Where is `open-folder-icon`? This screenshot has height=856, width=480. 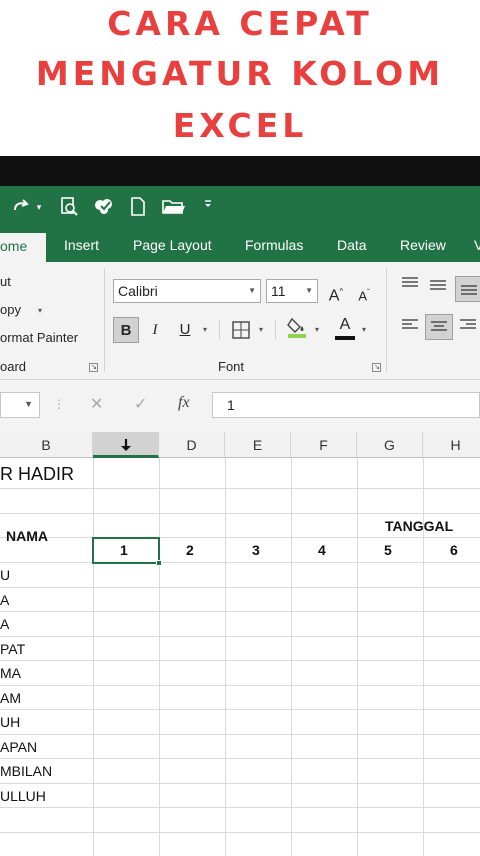
open-folder-icon is located at coordinates (174, 207).